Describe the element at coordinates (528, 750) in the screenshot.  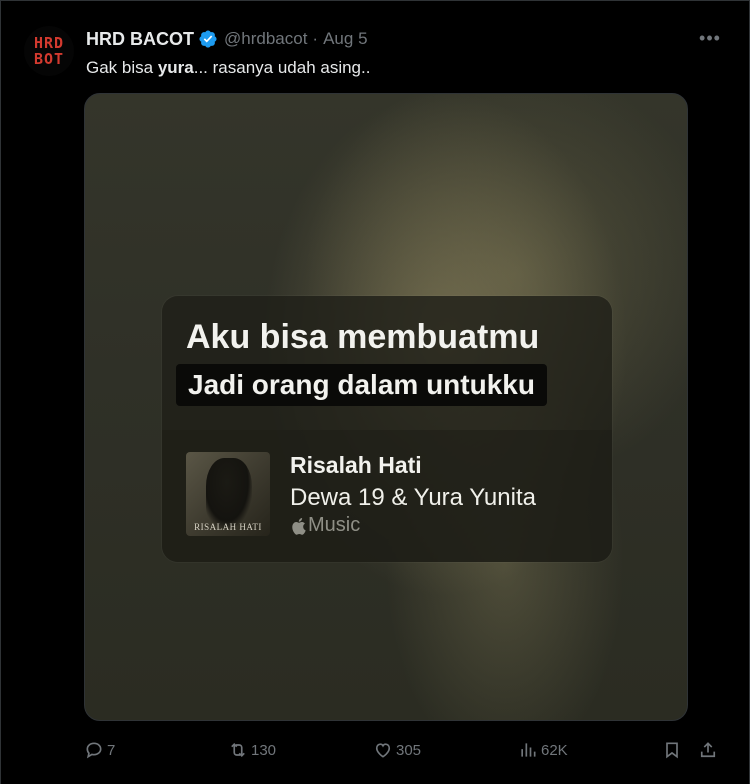
I see `views-icon` at that location.